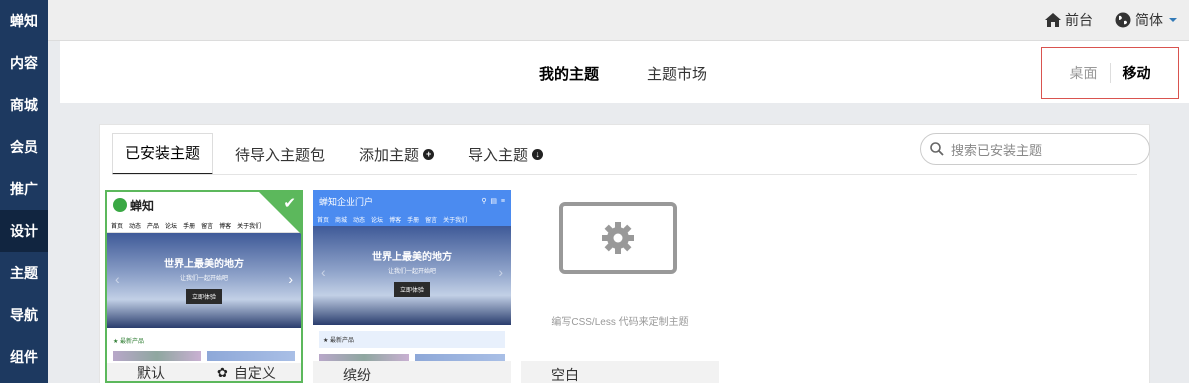  I want to click on search-icon, so click(937, 149).